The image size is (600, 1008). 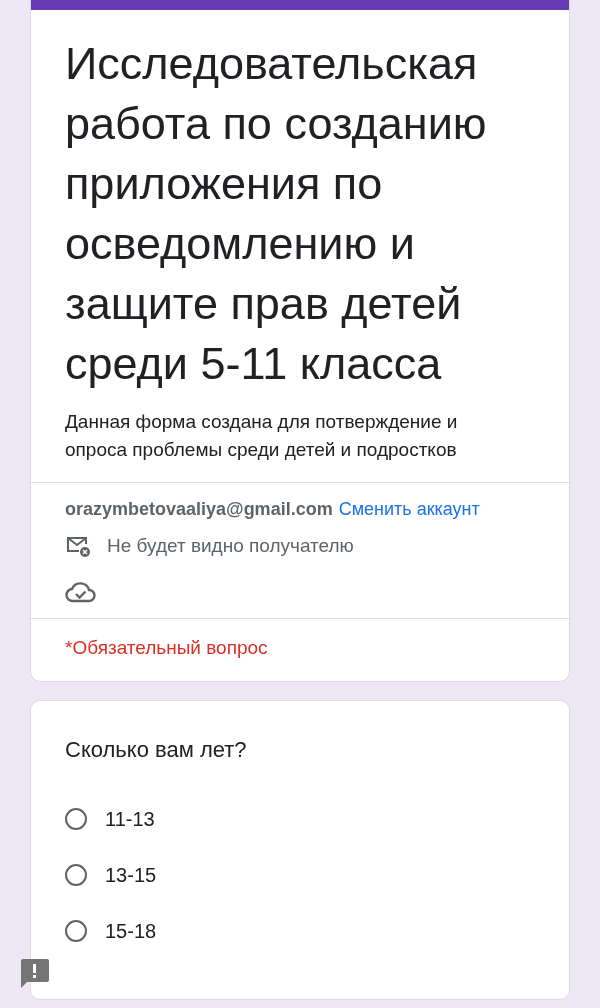 What do you see at coordinates (156, 750) in the screenshot?
I see `question-text: Сколько вам лет?` at bounding box center [156, 750].